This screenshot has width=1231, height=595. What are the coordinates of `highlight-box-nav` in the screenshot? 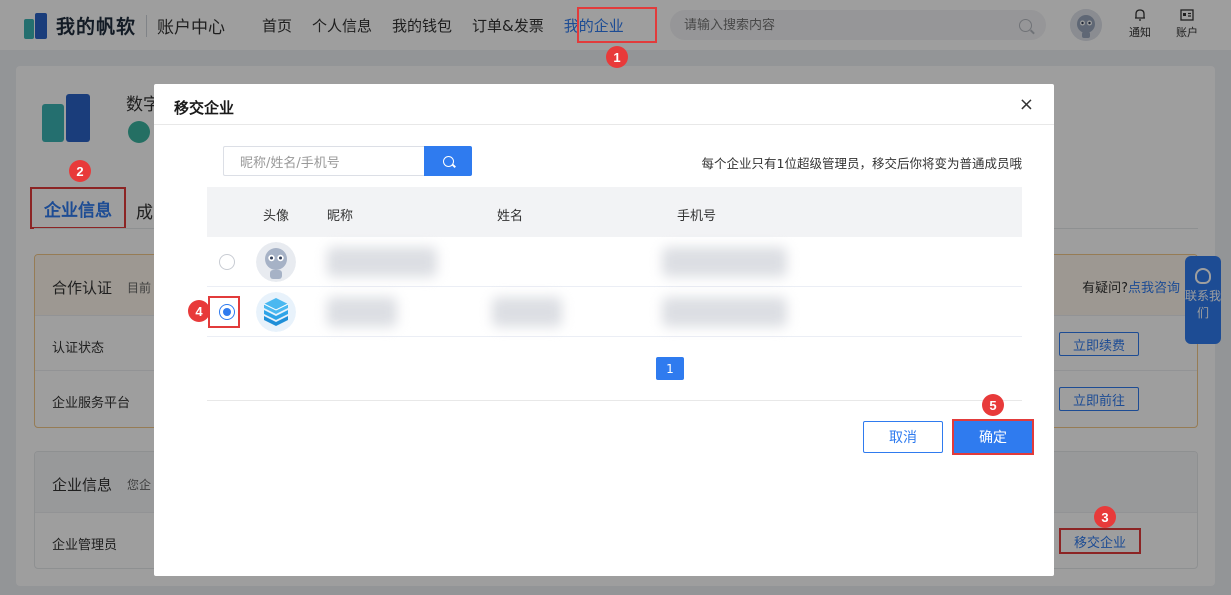 It's located at (617, 25).